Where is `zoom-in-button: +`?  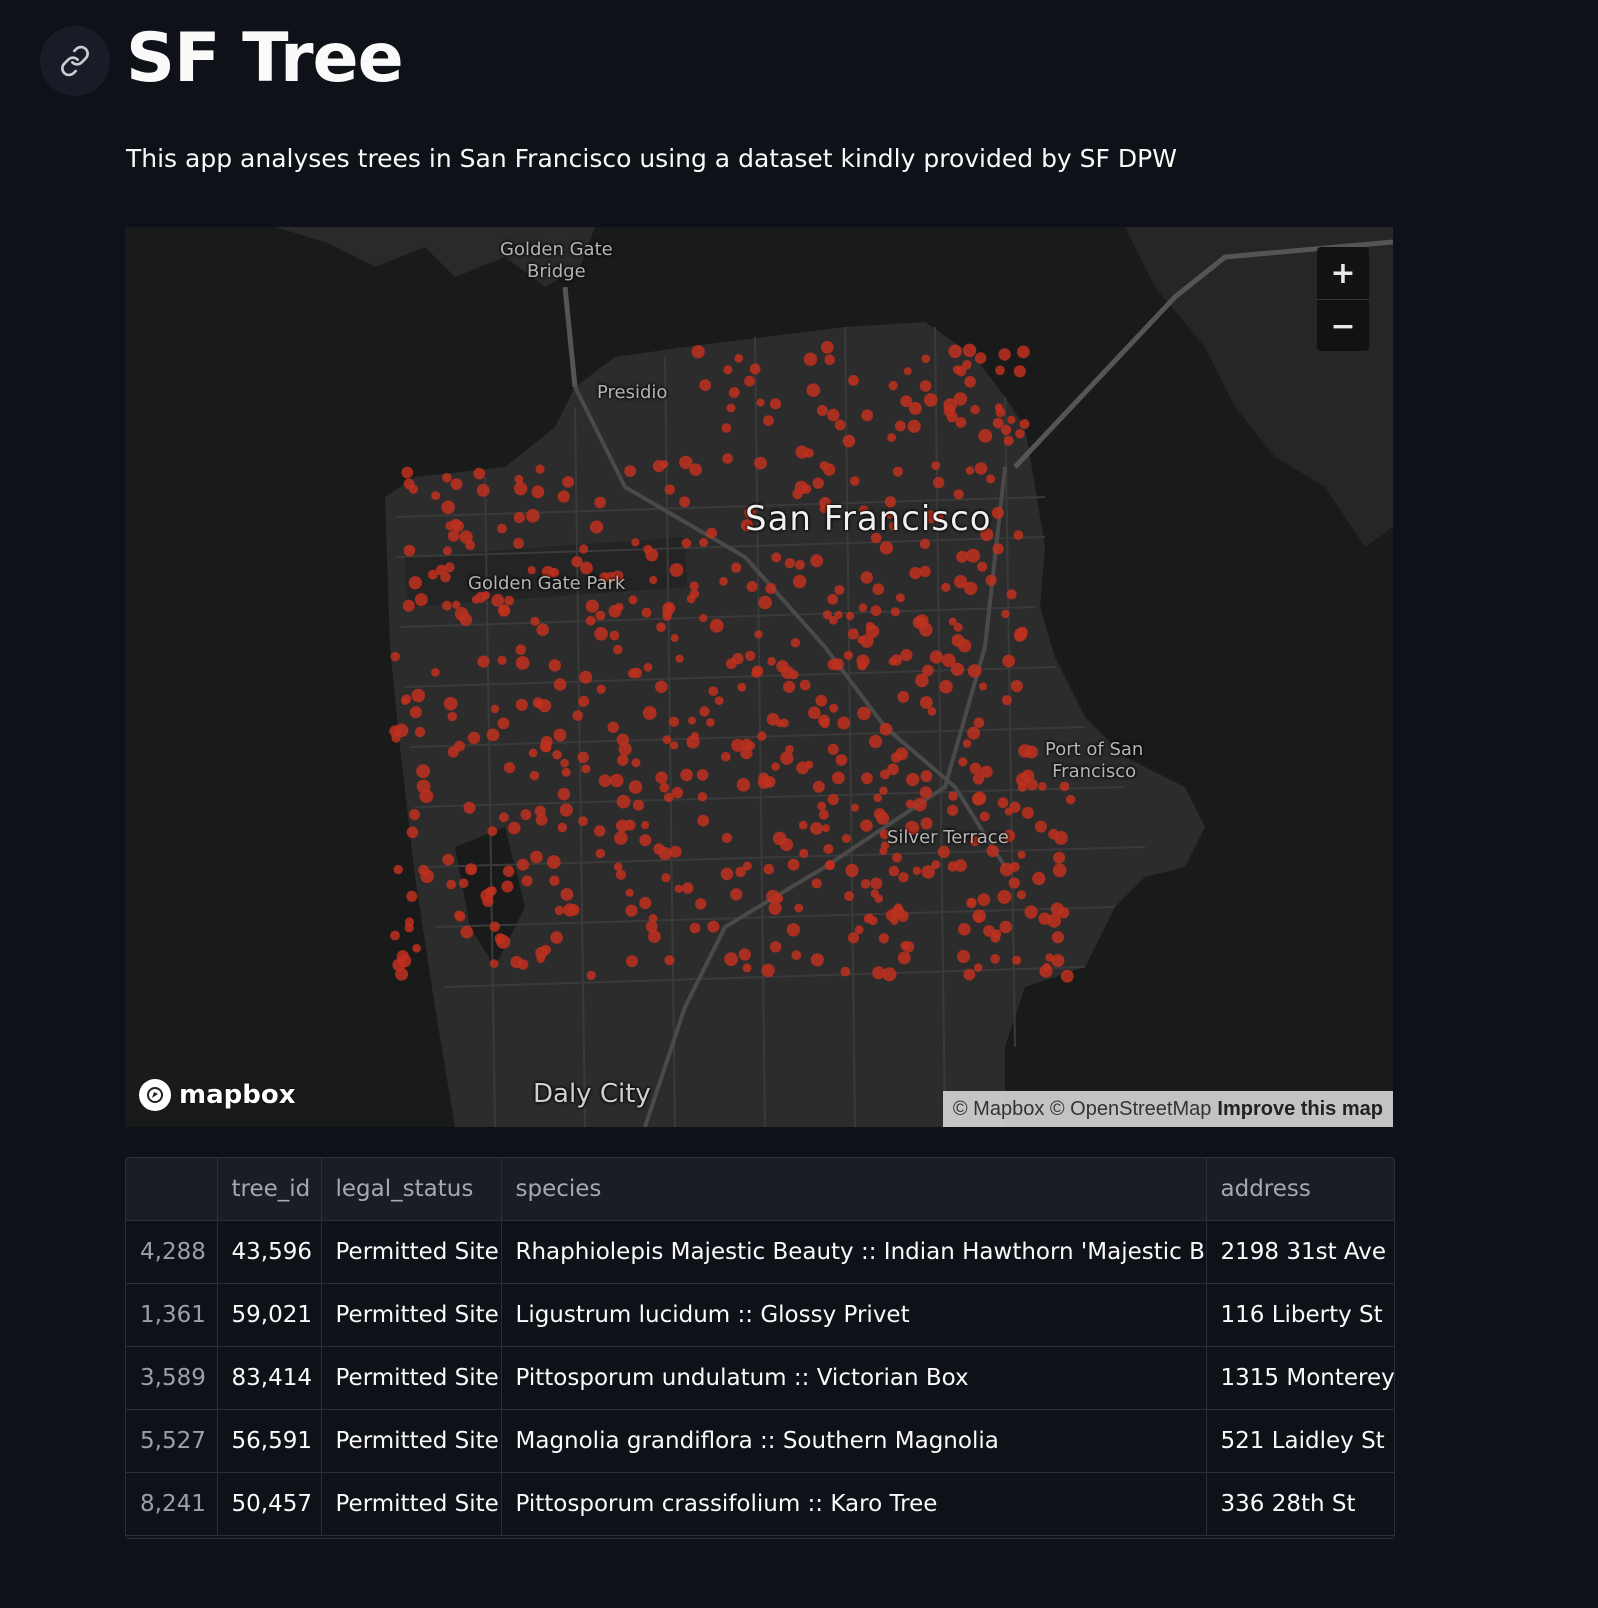
zoom-in-button: + is located at coordinates (1343, 273).